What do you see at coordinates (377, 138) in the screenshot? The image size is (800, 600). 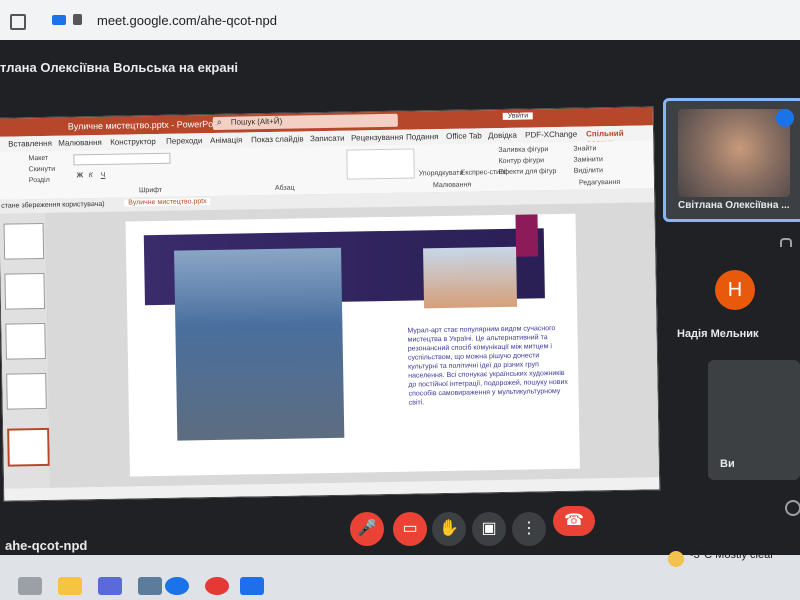 I see `tab-review: Рецензування` at bounding box center [377, 138].